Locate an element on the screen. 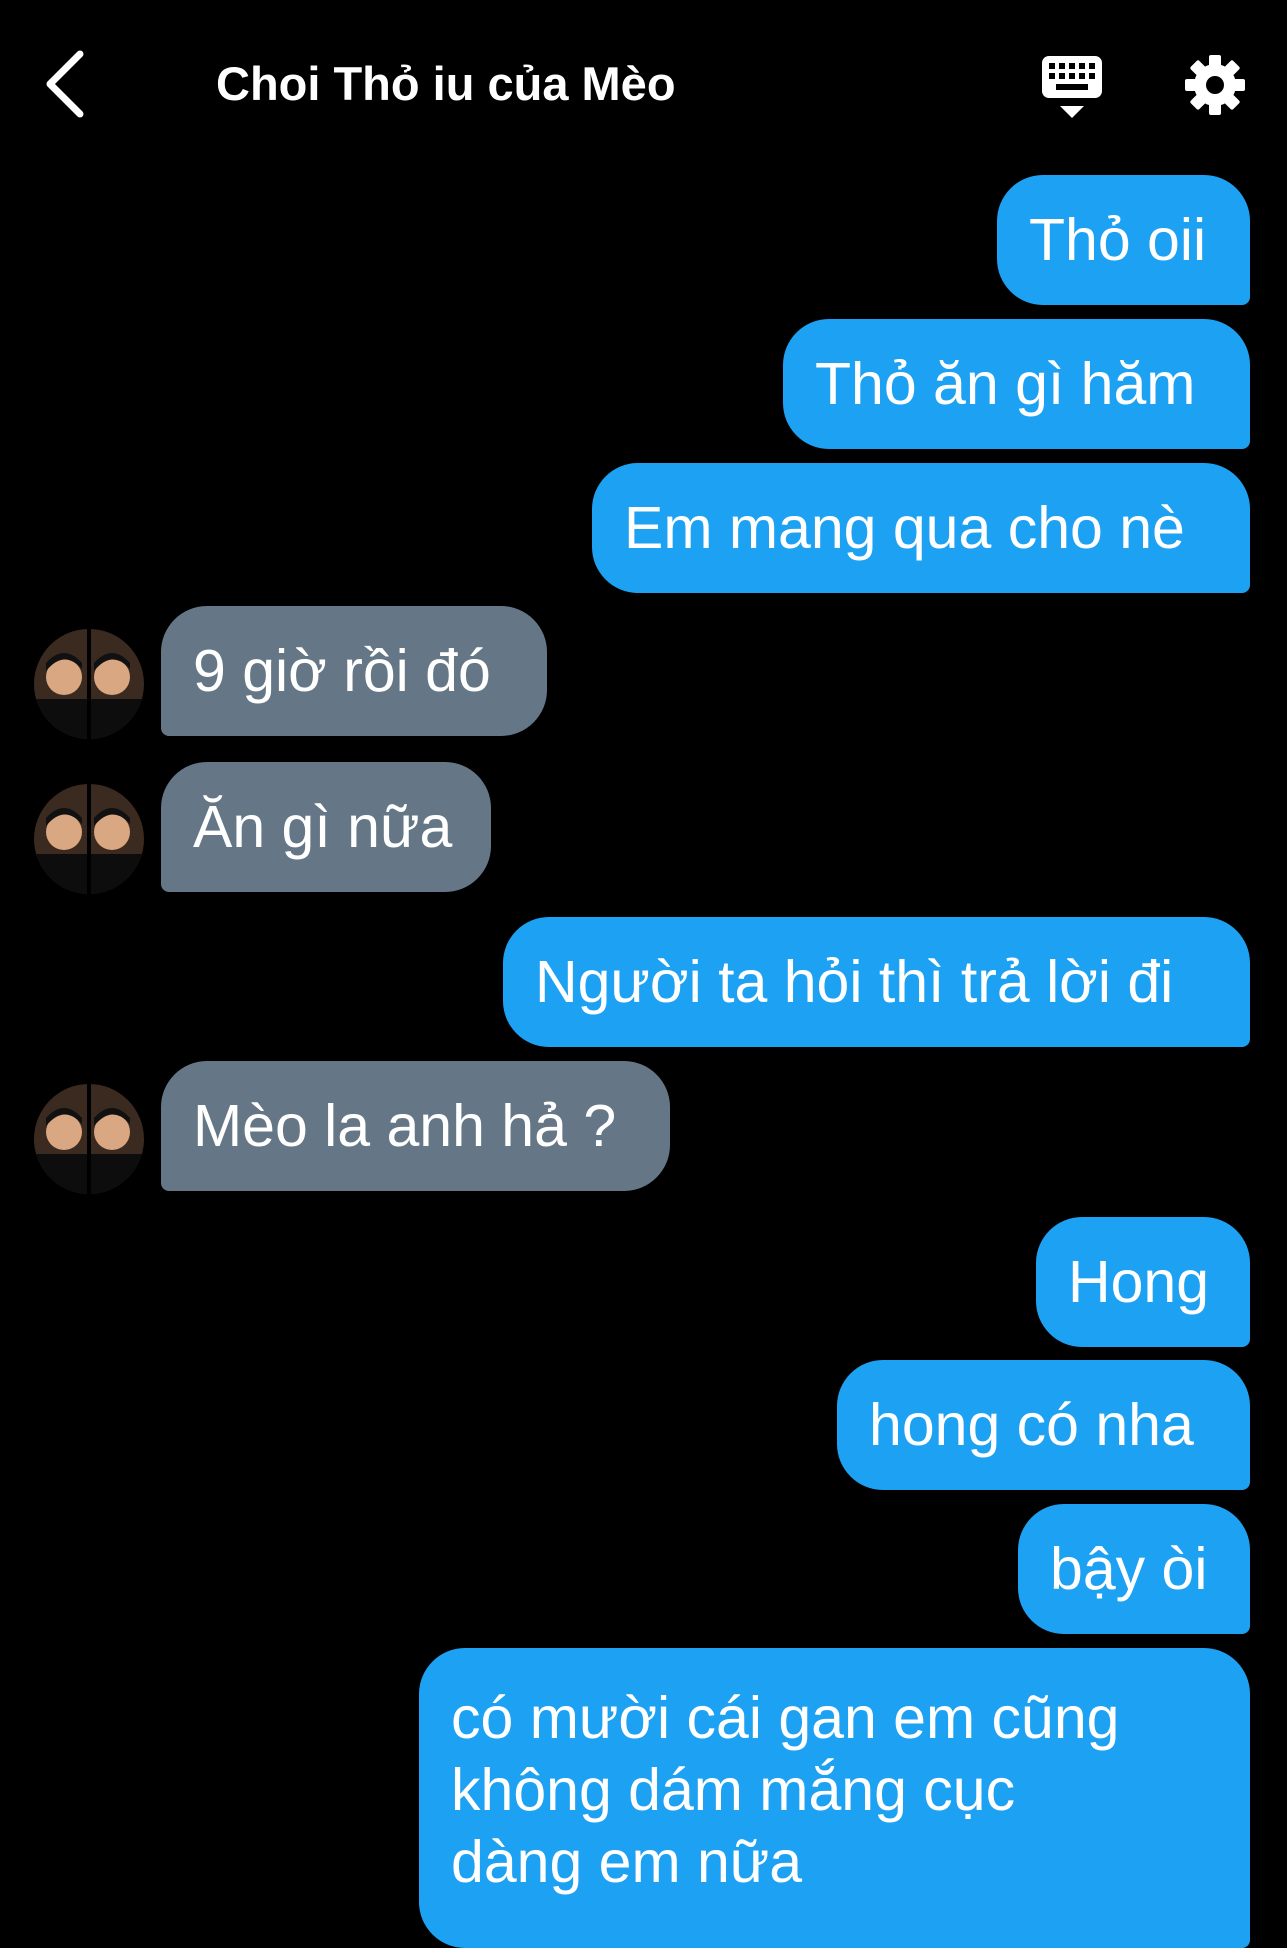  message-bubble-outgoing: Người ta hỏi thì trả lời đi is located at coordinates (876, 982).